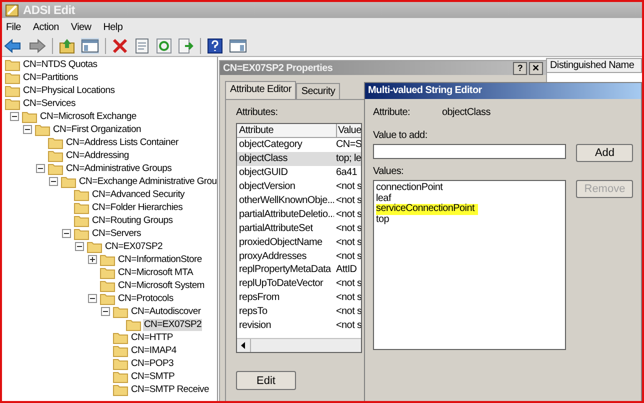 This screenshot has width=644, height=403. I want to click on tree-item: CN=Advanced Security, so click(138, 194).